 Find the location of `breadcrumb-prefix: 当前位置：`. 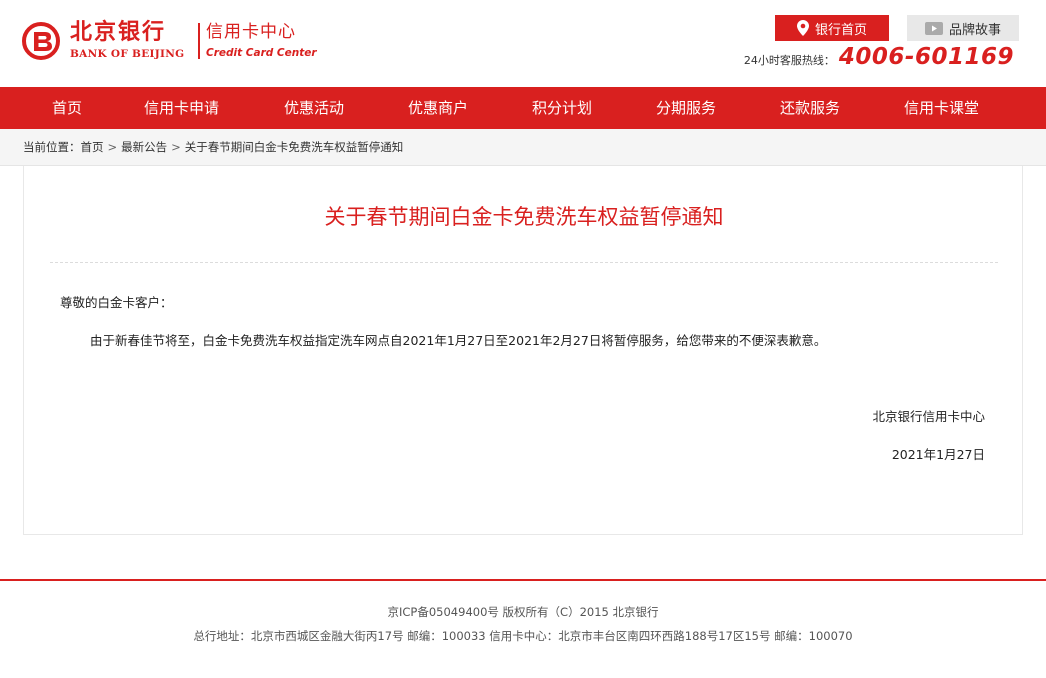

breadcrumb-prefix: 当前位置： is located at coordinates (52, 147).